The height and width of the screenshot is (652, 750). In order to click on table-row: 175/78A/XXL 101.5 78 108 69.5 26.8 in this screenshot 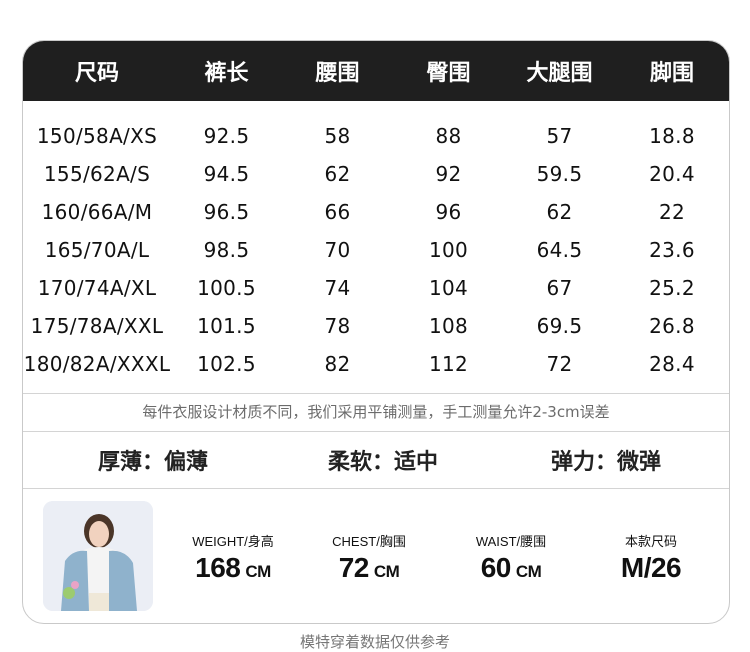, I will do `click(376, 326)`.